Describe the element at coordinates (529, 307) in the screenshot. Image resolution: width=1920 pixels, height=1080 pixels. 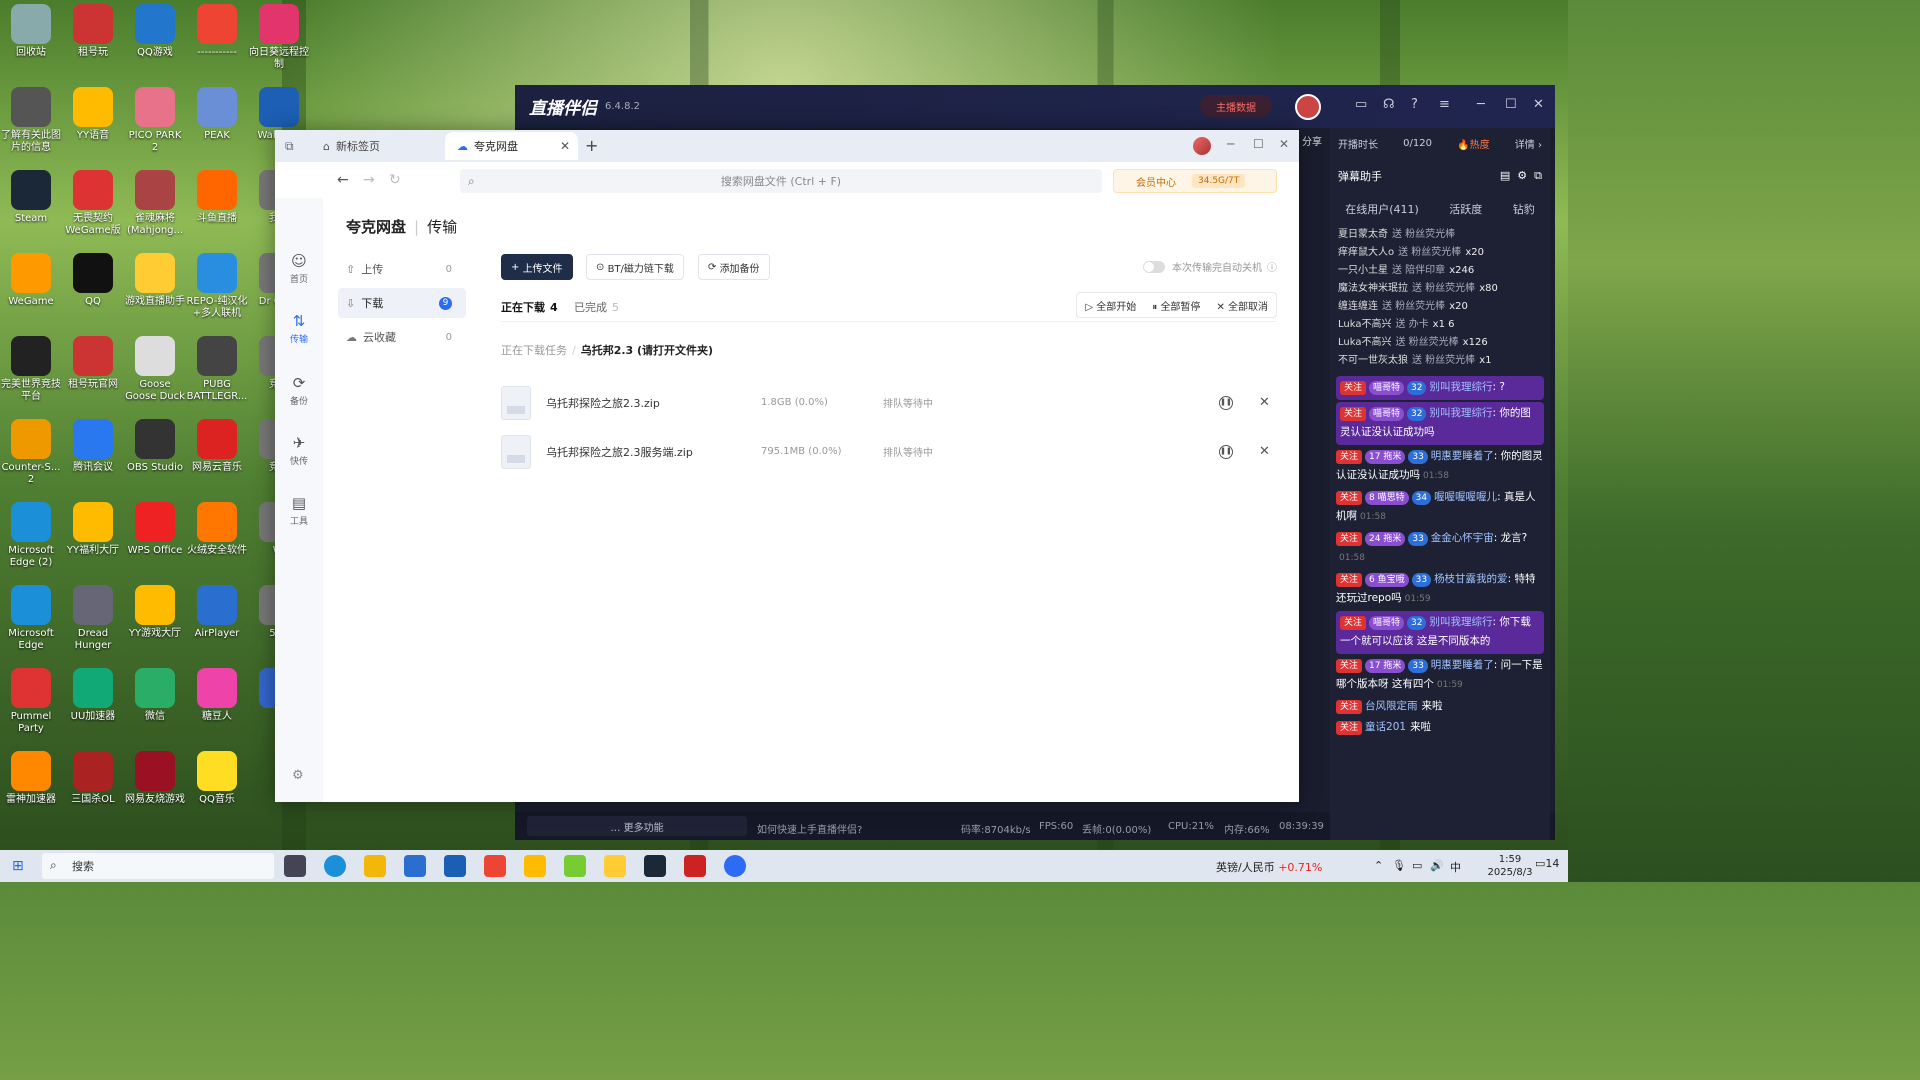
I see `tab-downloading: 正在下载 4` at that location.